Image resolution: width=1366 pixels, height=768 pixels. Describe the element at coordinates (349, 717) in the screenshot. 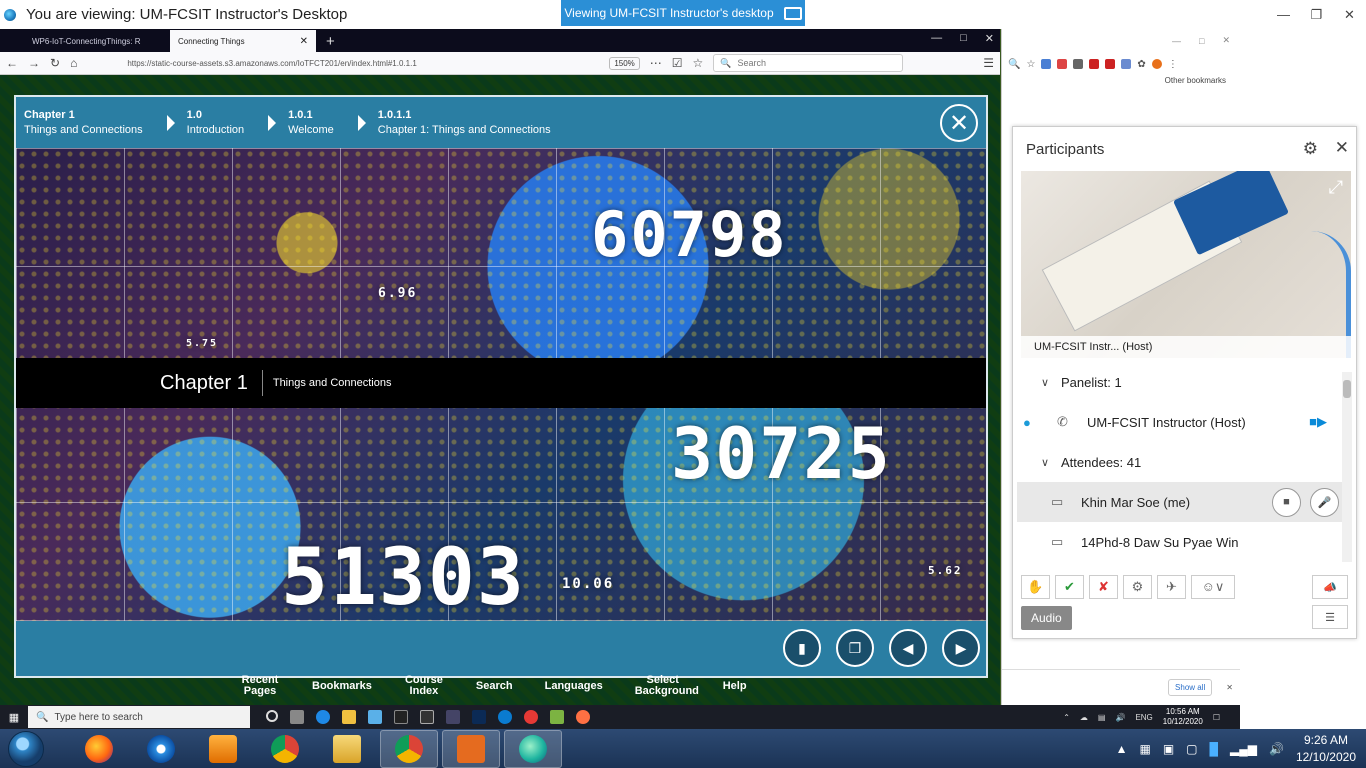

I see `file-explorer-icon` at that location.